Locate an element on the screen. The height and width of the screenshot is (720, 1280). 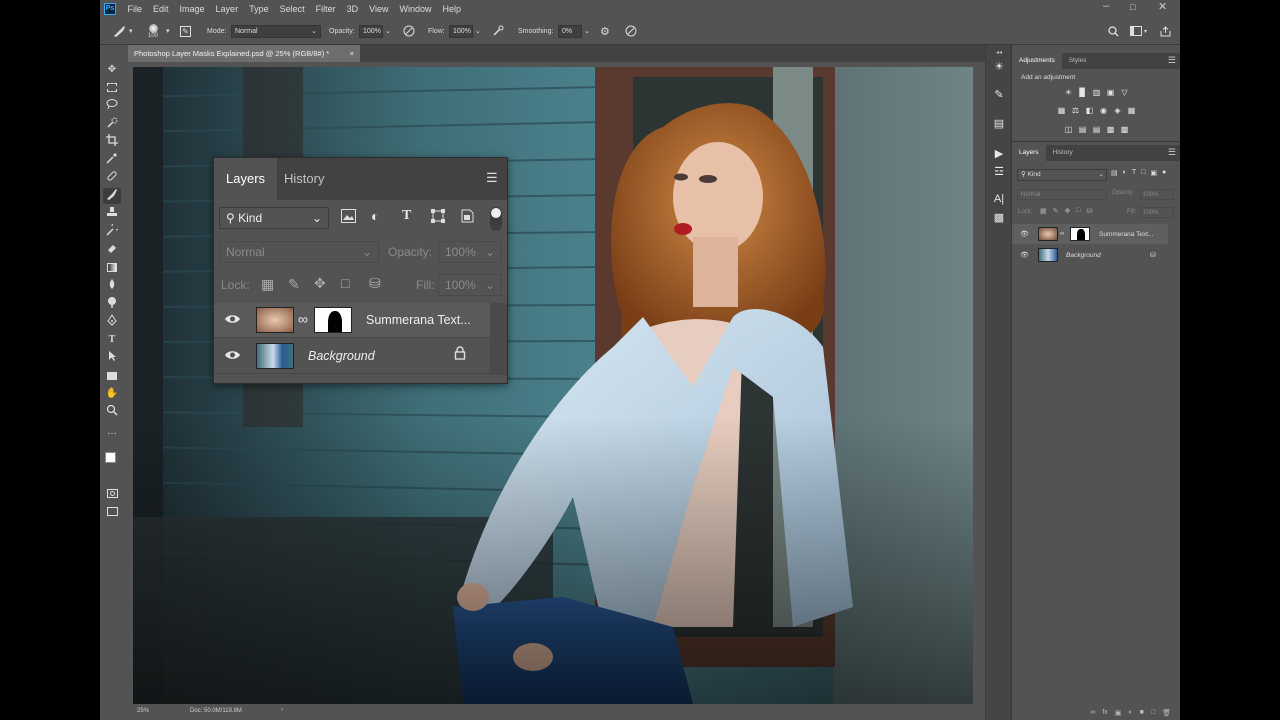
gradient-map-icon: ▩ is located at coordinates (1124, 129).